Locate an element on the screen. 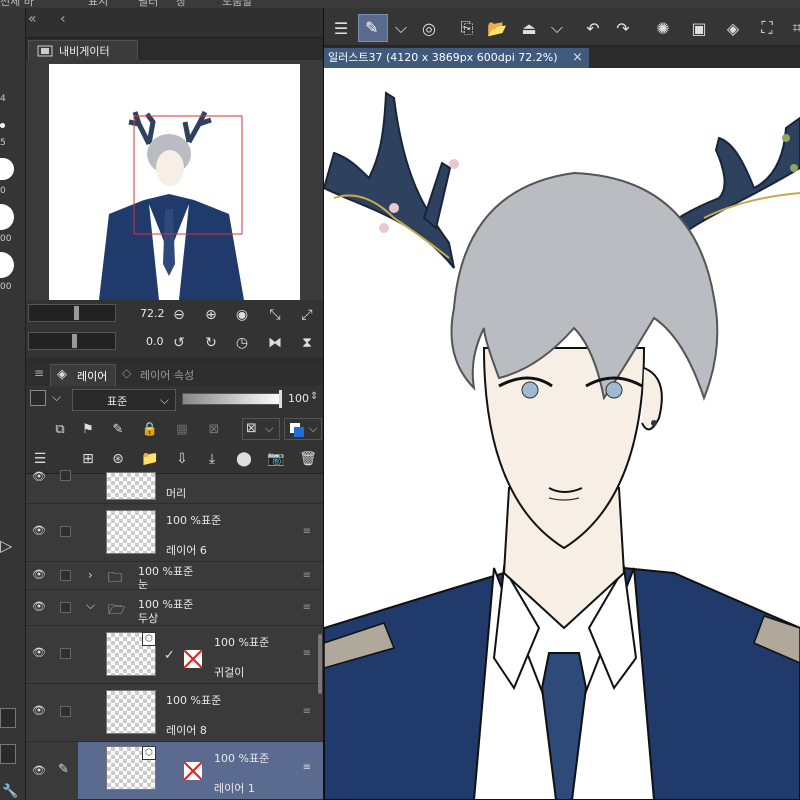 Image resolution: width=800 pixels, height=800 pixels. wrench-icon: 🔧 is located at coordinates (10, 791).